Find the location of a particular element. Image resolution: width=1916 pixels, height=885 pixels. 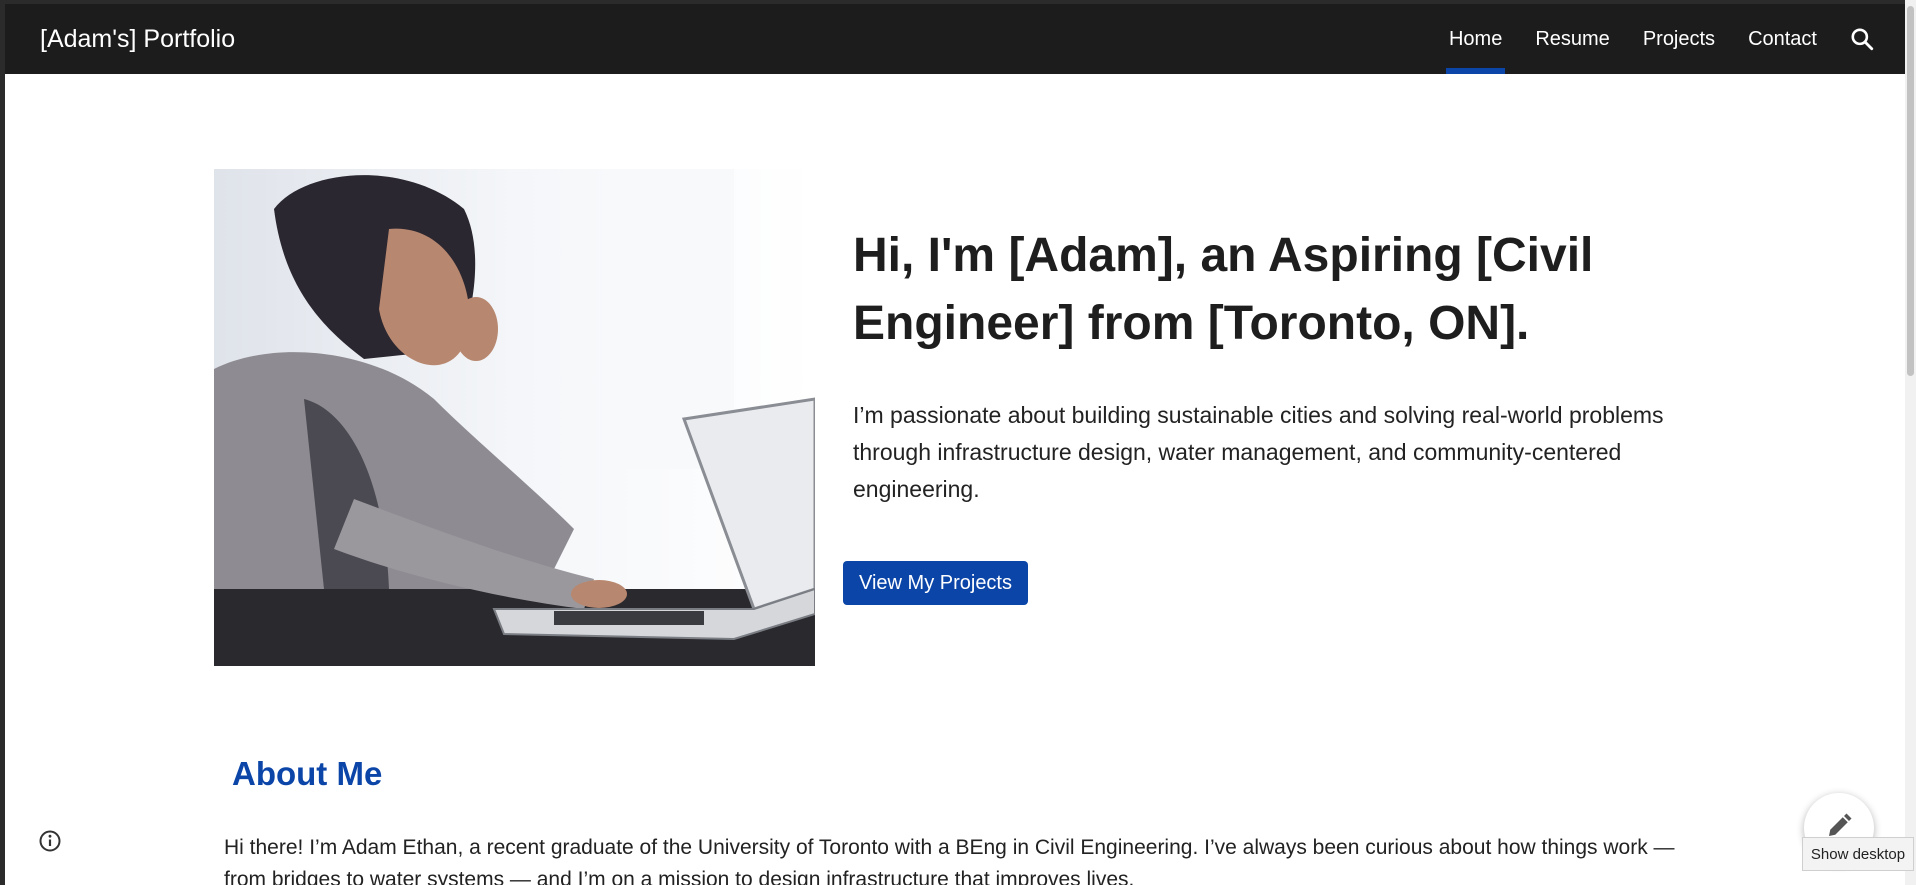

site-title: [Adam's] Portfolio is located at coordinates (137, 39).